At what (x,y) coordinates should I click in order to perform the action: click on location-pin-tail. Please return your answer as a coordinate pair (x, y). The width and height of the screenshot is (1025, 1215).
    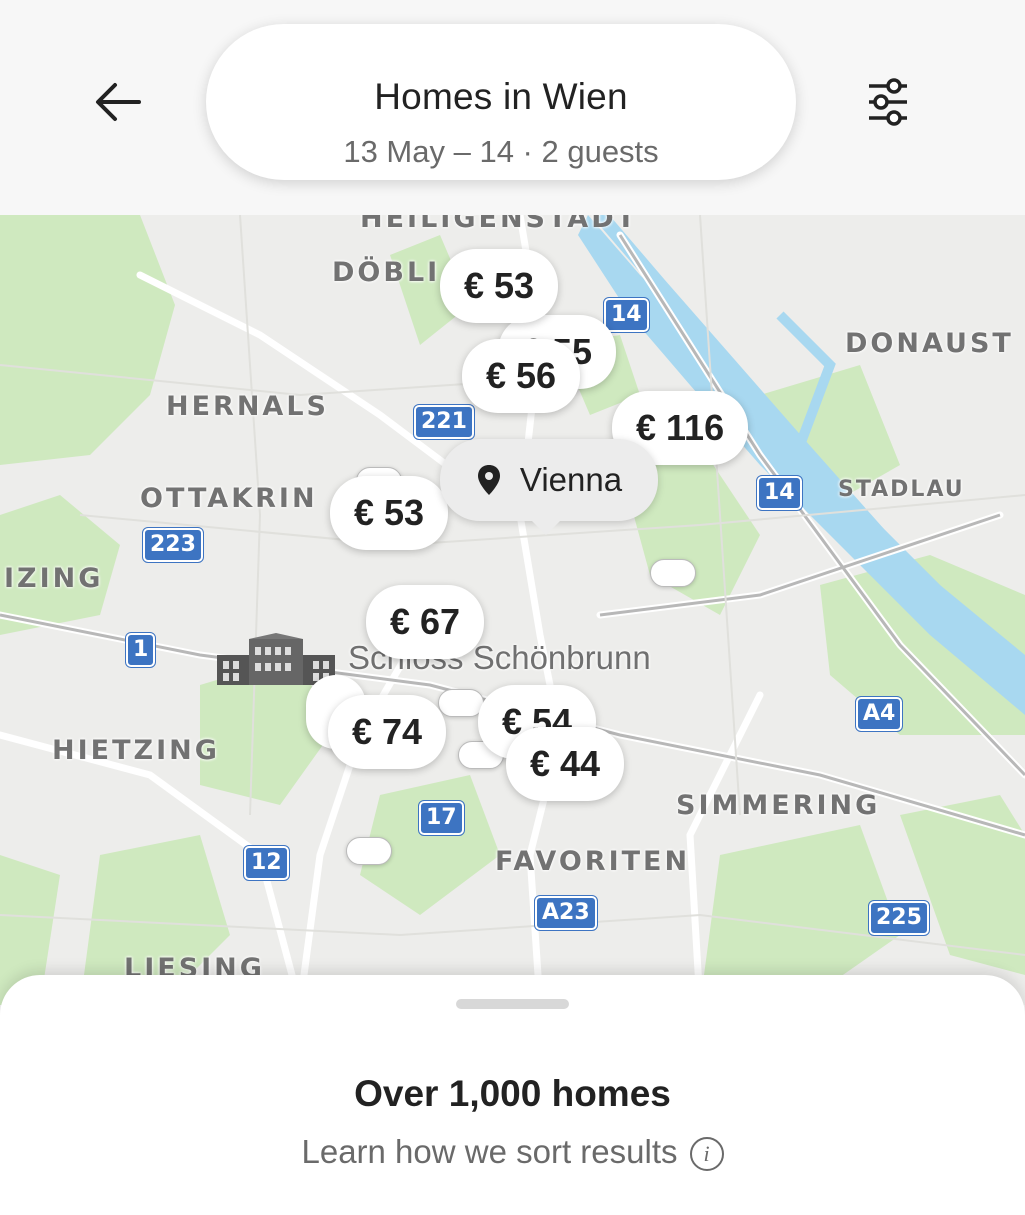
    Looking at the image, I should click on (546, 528).